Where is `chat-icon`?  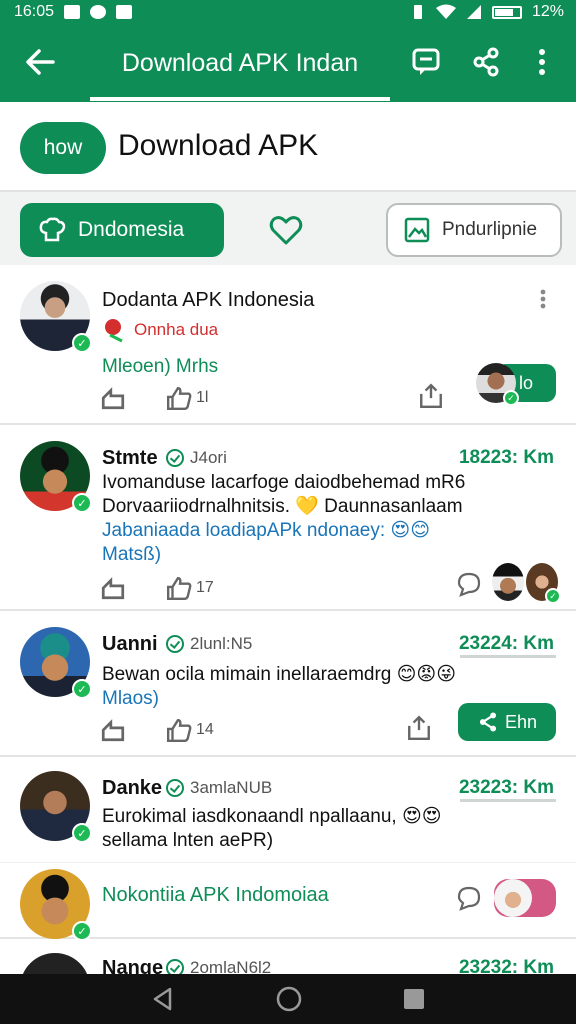
chat-icon is located at coordinates (426, 61).